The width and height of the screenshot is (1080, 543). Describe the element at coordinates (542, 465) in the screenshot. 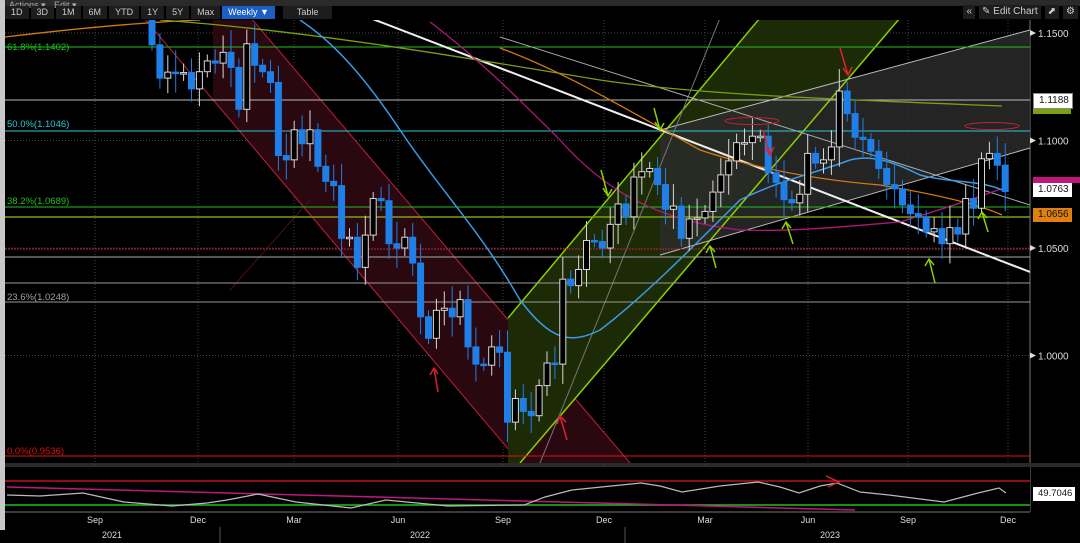

I see `panel-divider` at that location.